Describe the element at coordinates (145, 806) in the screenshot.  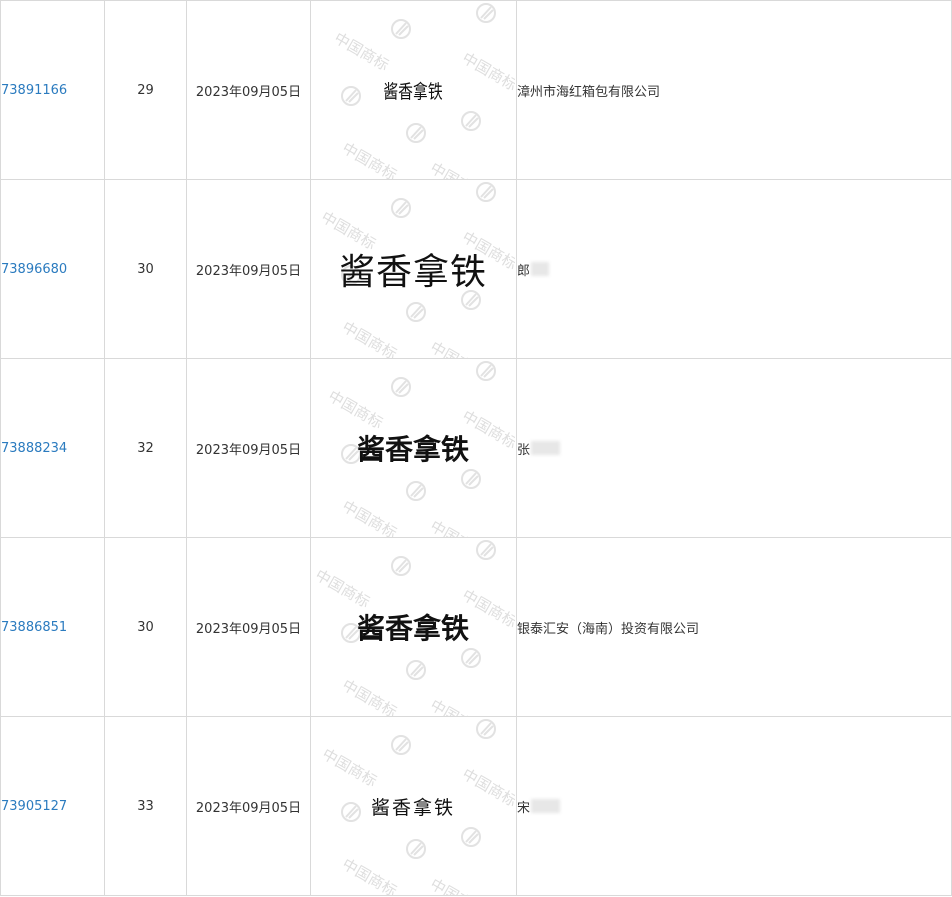
I see `class-cell: 33` at that location.